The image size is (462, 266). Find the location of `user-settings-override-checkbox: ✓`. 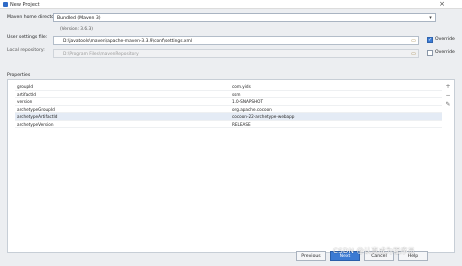

user-settings-override-checkbox: ✓ is located at coordinates (430, 40).